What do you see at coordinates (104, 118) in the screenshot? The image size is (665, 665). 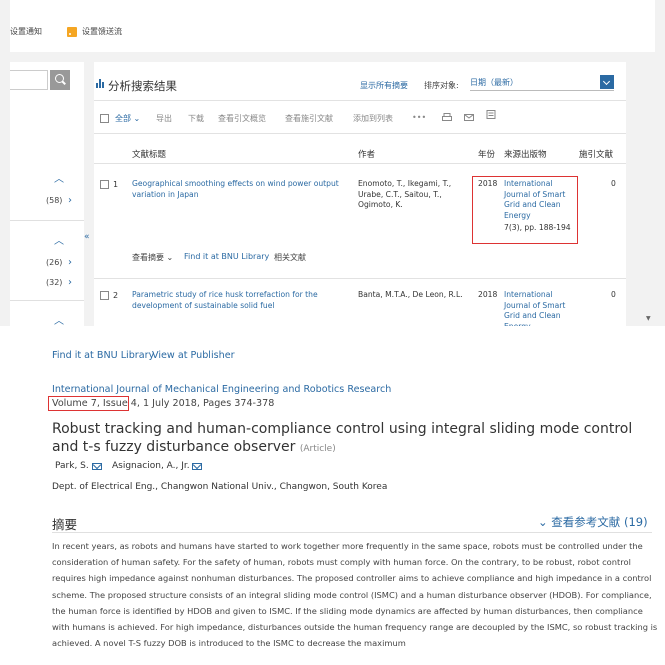 I see `select-all-checkbox` at bounding box center [104, 118].